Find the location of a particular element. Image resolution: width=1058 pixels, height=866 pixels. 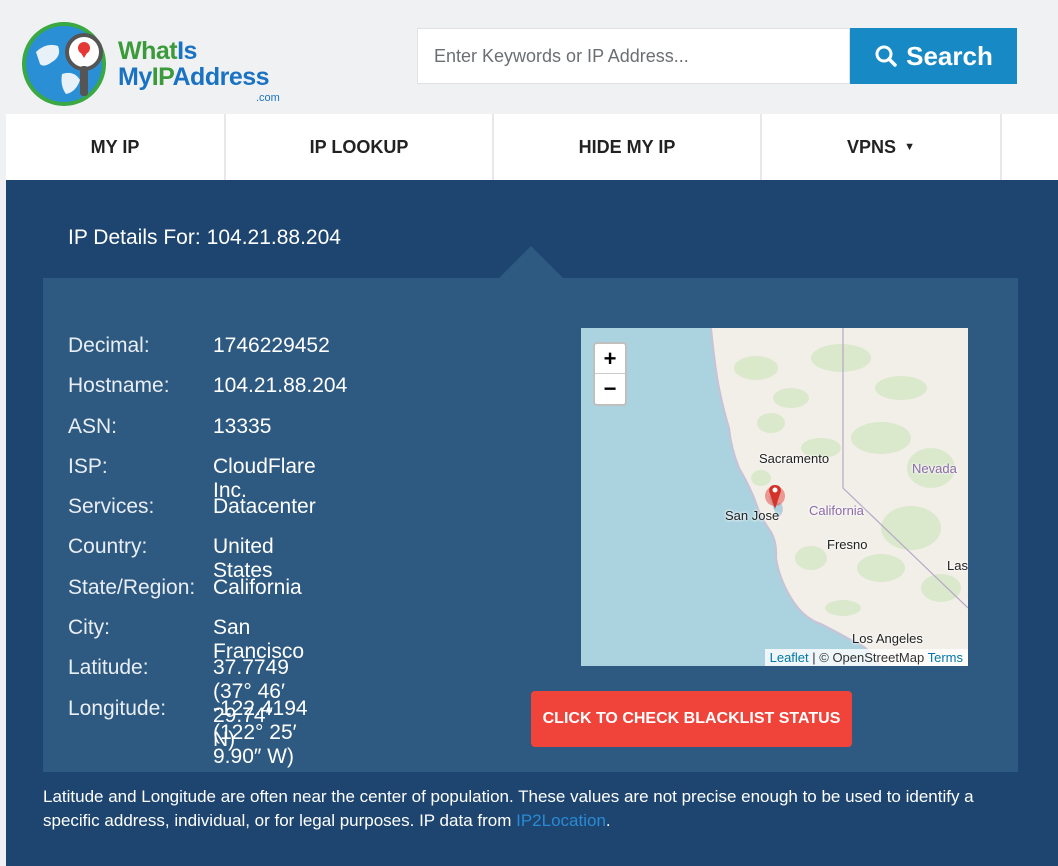

nav-item-hide-my-ip: HIDE MY IP is located at coordinates (628, 147).